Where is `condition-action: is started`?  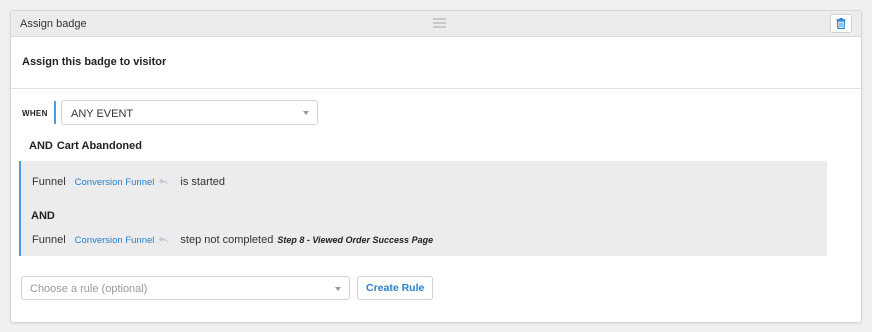 condition-action: is started is located at coordinates (203, 182).